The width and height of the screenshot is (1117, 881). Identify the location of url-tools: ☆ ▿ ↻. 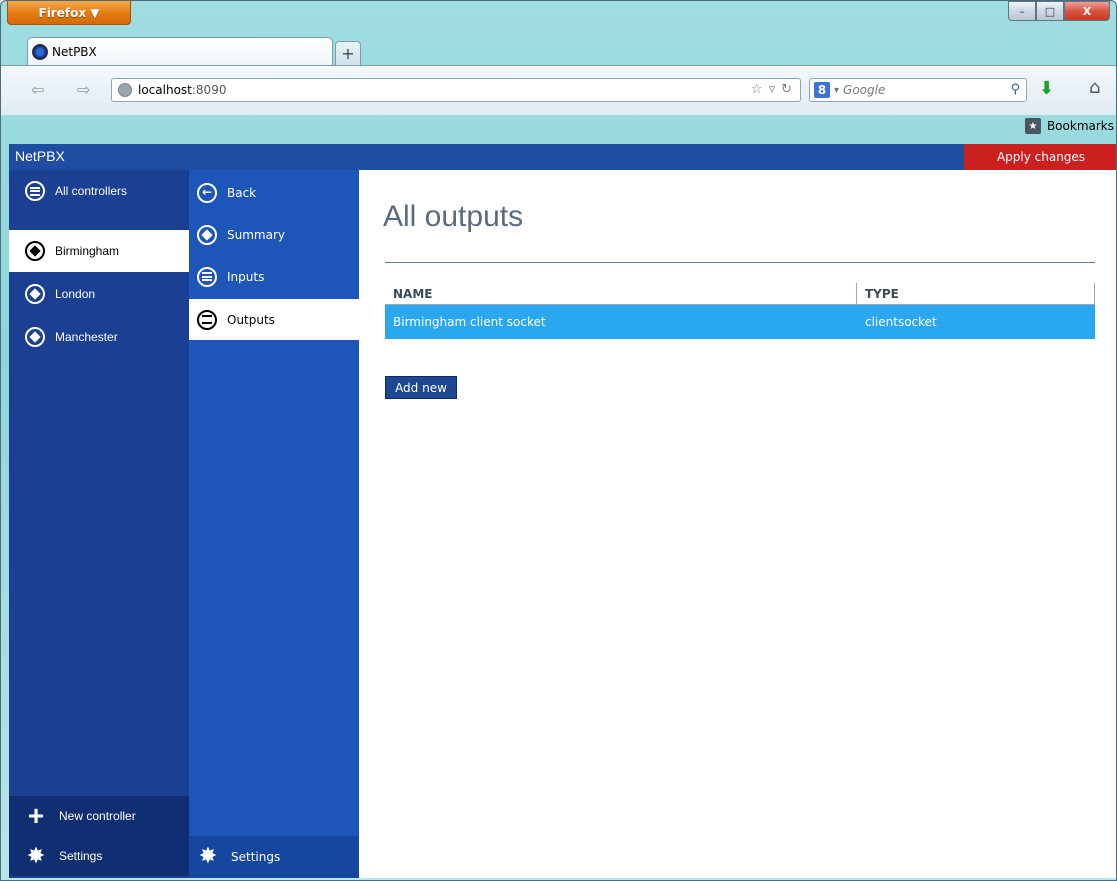
(771, 89).